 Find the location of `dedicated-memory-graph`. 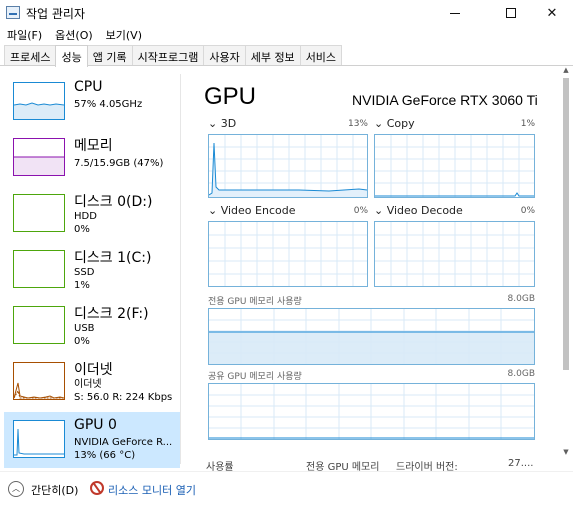

dedicated-memory-graph is located at coordinates (371, 336).